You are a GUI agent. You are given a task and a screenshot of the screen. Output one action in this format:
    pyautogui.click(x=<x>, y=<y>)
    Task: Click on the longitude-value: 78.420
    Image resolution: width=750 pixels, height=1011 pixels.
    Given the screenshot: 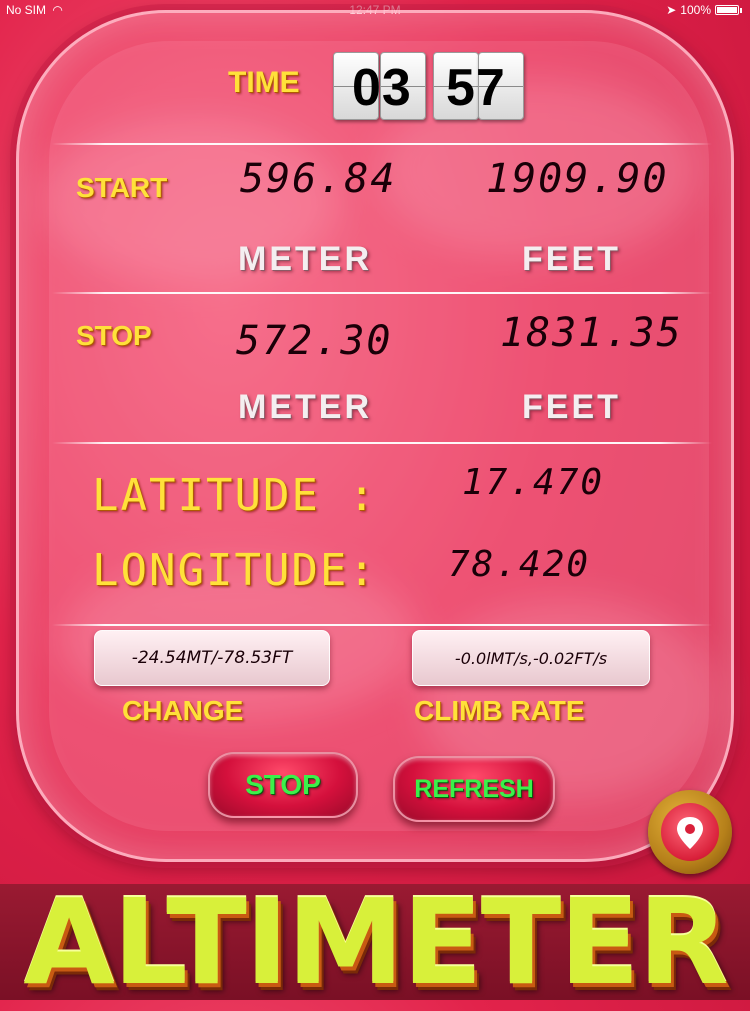 What is the action you would take?
    pyautogui.click(x=519, y=564)
    